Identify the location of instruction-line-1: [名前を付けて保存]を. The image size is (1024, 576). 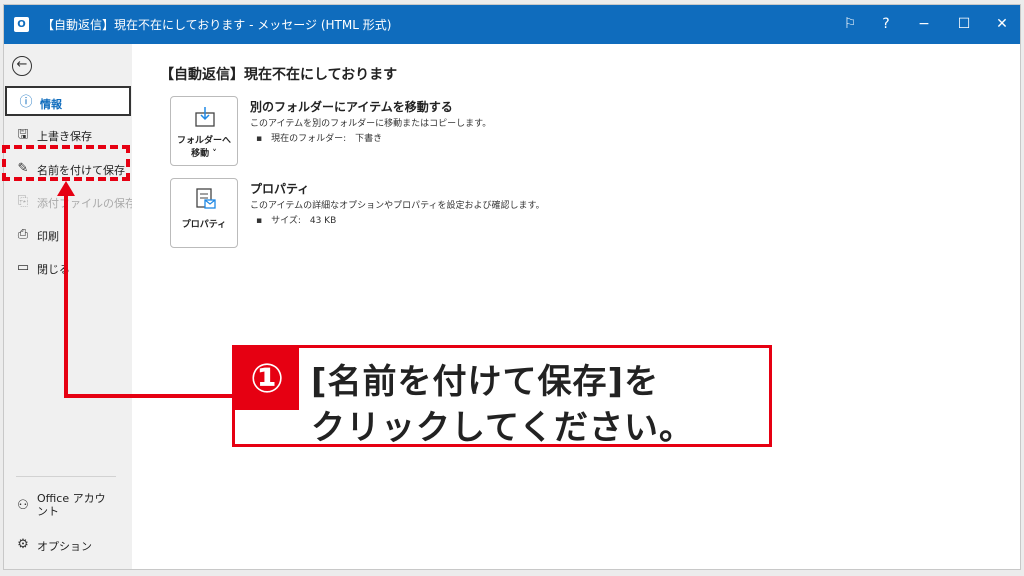
(485, 382).